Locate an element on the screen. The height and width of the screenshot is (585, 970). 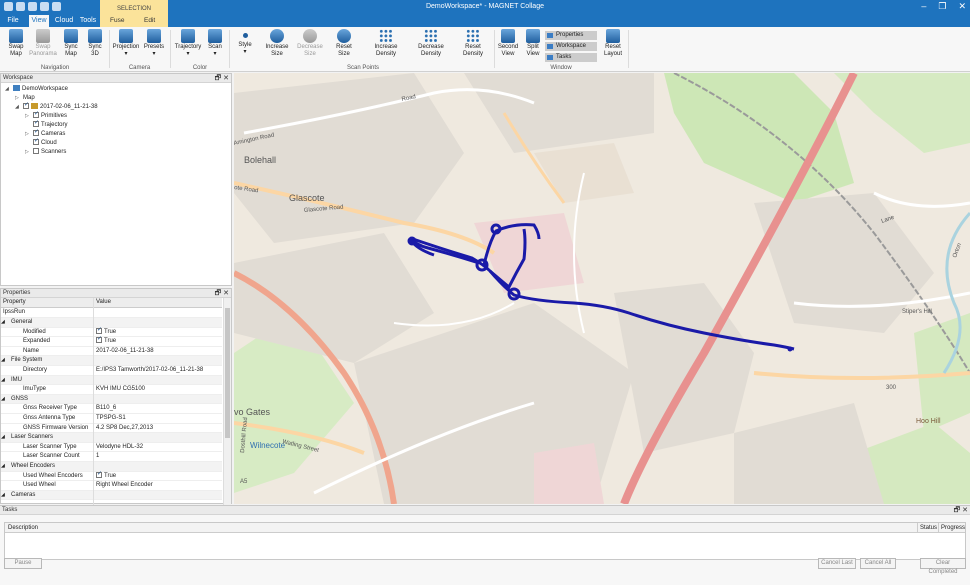
property-row: Gnss Receiver Type B110_6 is located at coordinates (111, 409).